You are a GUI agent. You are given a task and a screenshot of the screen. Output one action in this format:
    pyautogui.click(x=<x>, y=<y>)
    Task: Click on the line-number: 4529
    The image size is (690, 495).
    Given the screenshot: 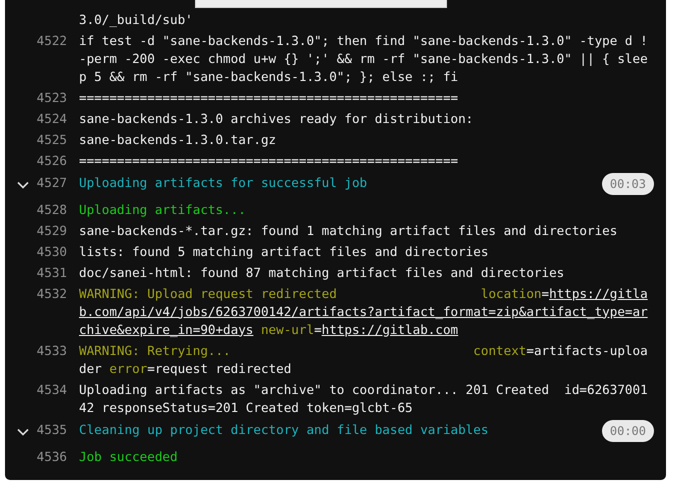 What is the action you would take?
    pyautogui.click(x=51, y=230)
    